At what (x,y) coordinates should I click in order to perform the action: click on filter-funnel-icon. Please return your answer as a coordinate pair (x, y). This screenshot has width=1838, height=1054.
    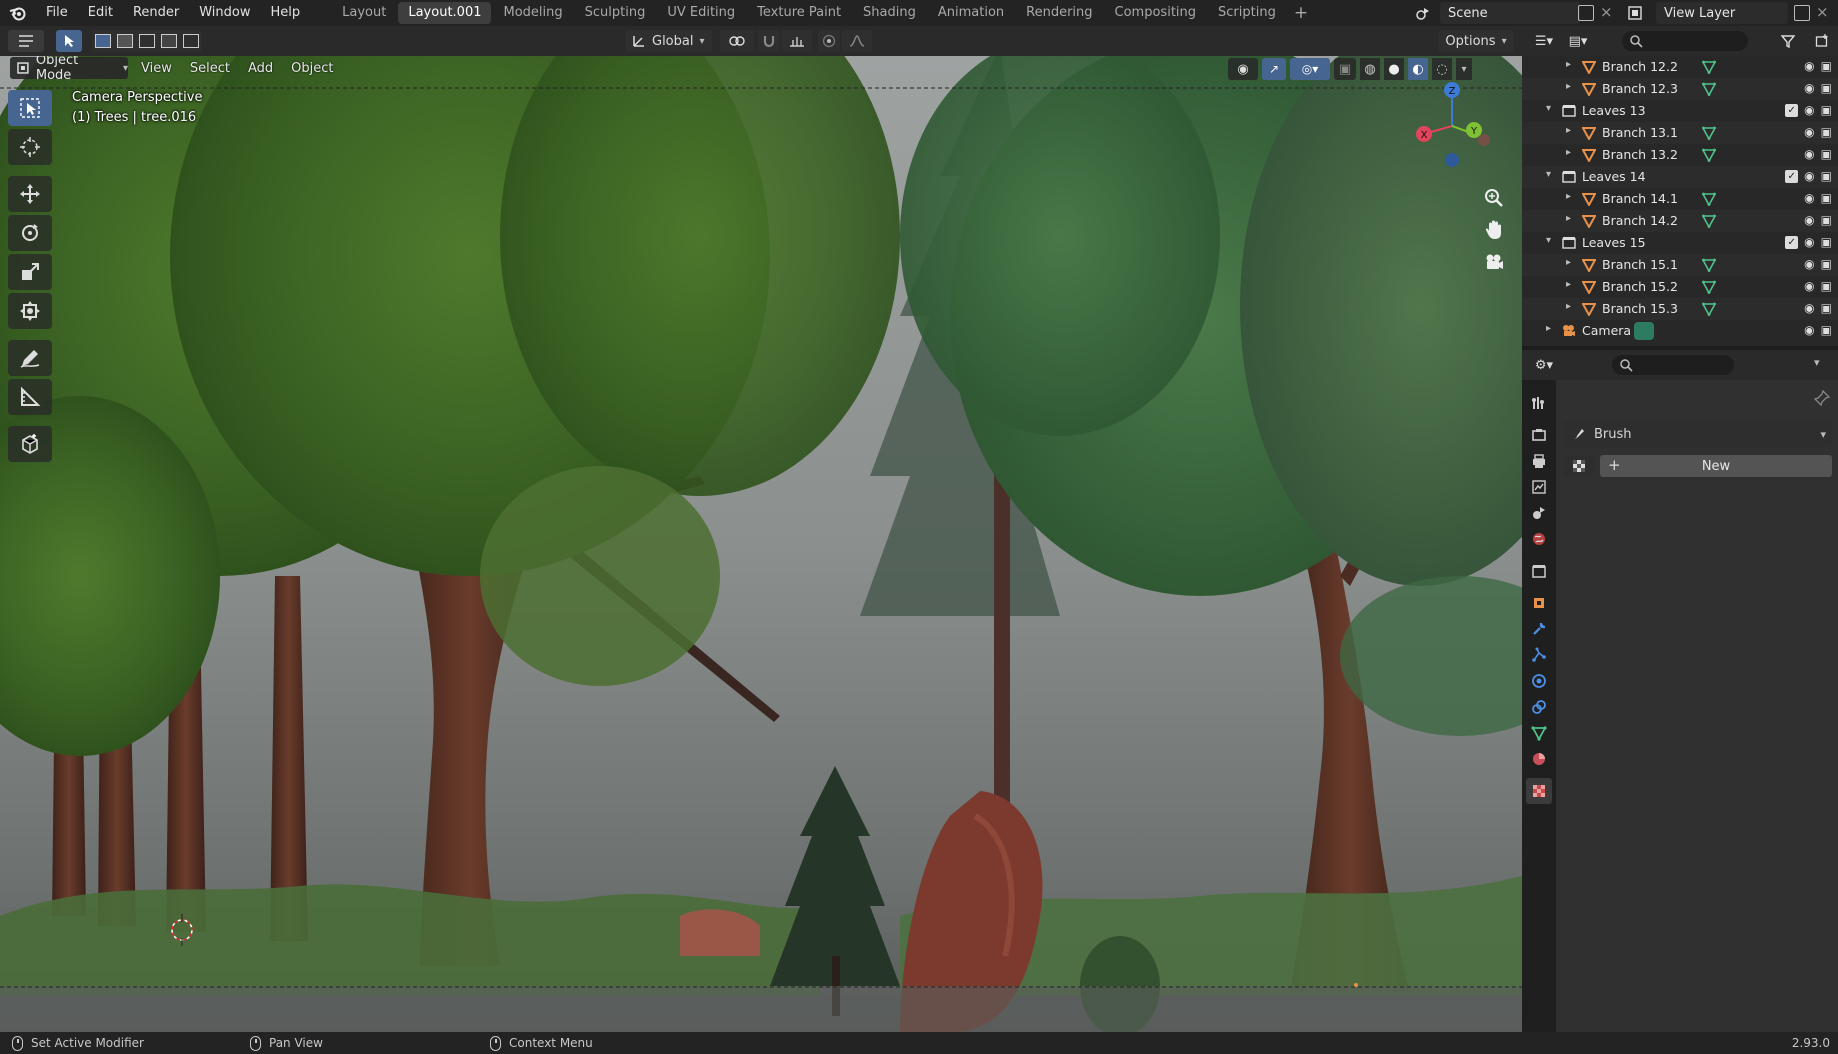
    Looking at the image, I should click on (1788, 41).